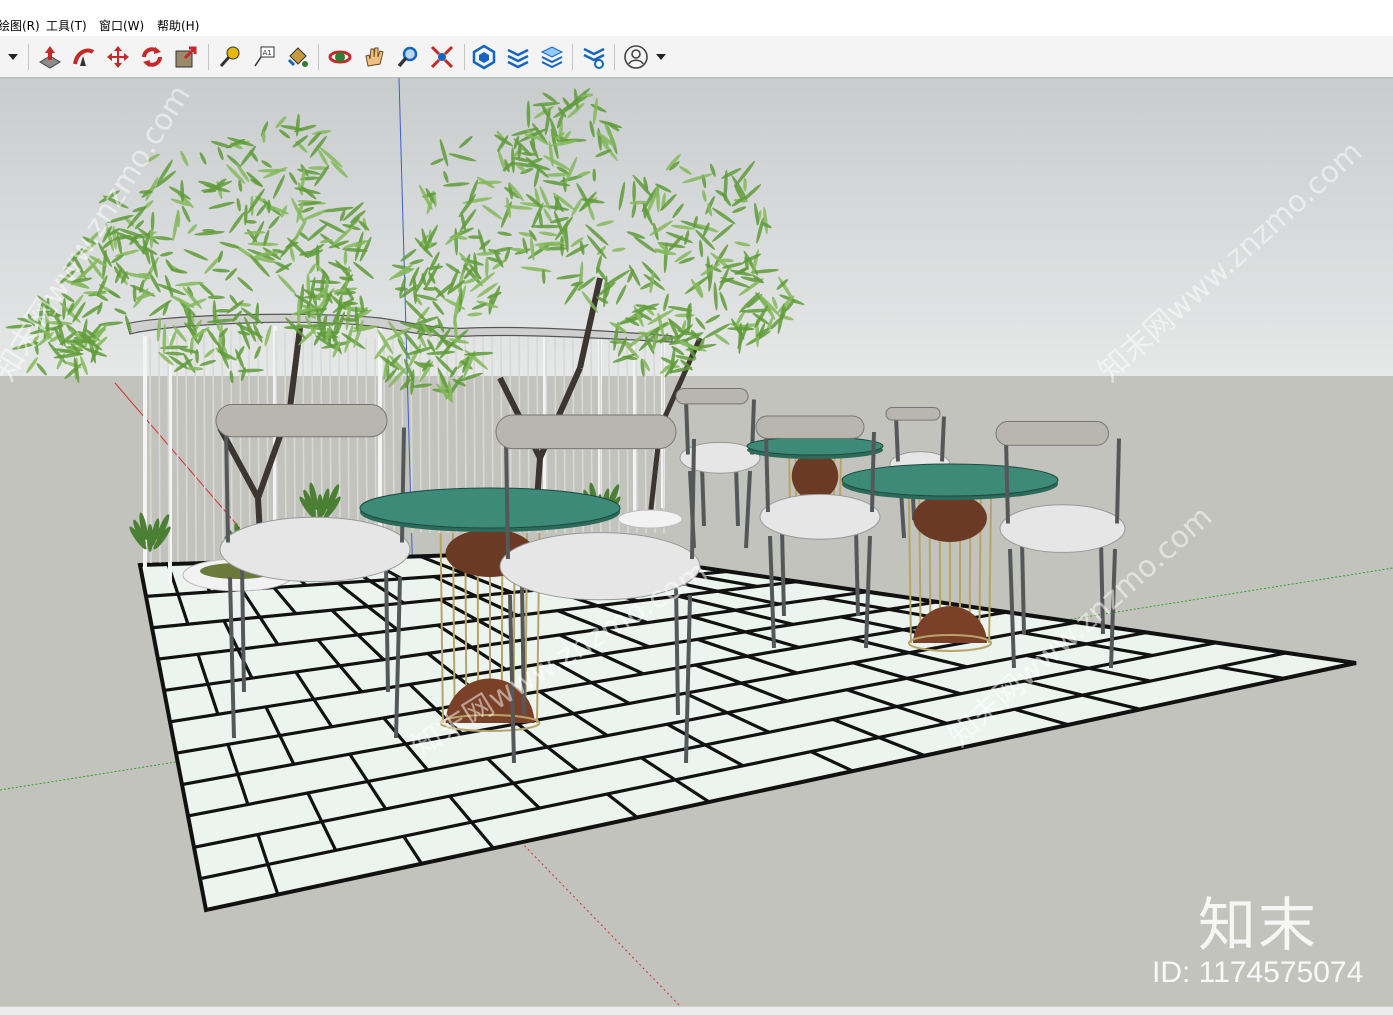 The width and height of the screenshot is (1393, 1015). I want to click on zoom-icon, so click(408, 57).